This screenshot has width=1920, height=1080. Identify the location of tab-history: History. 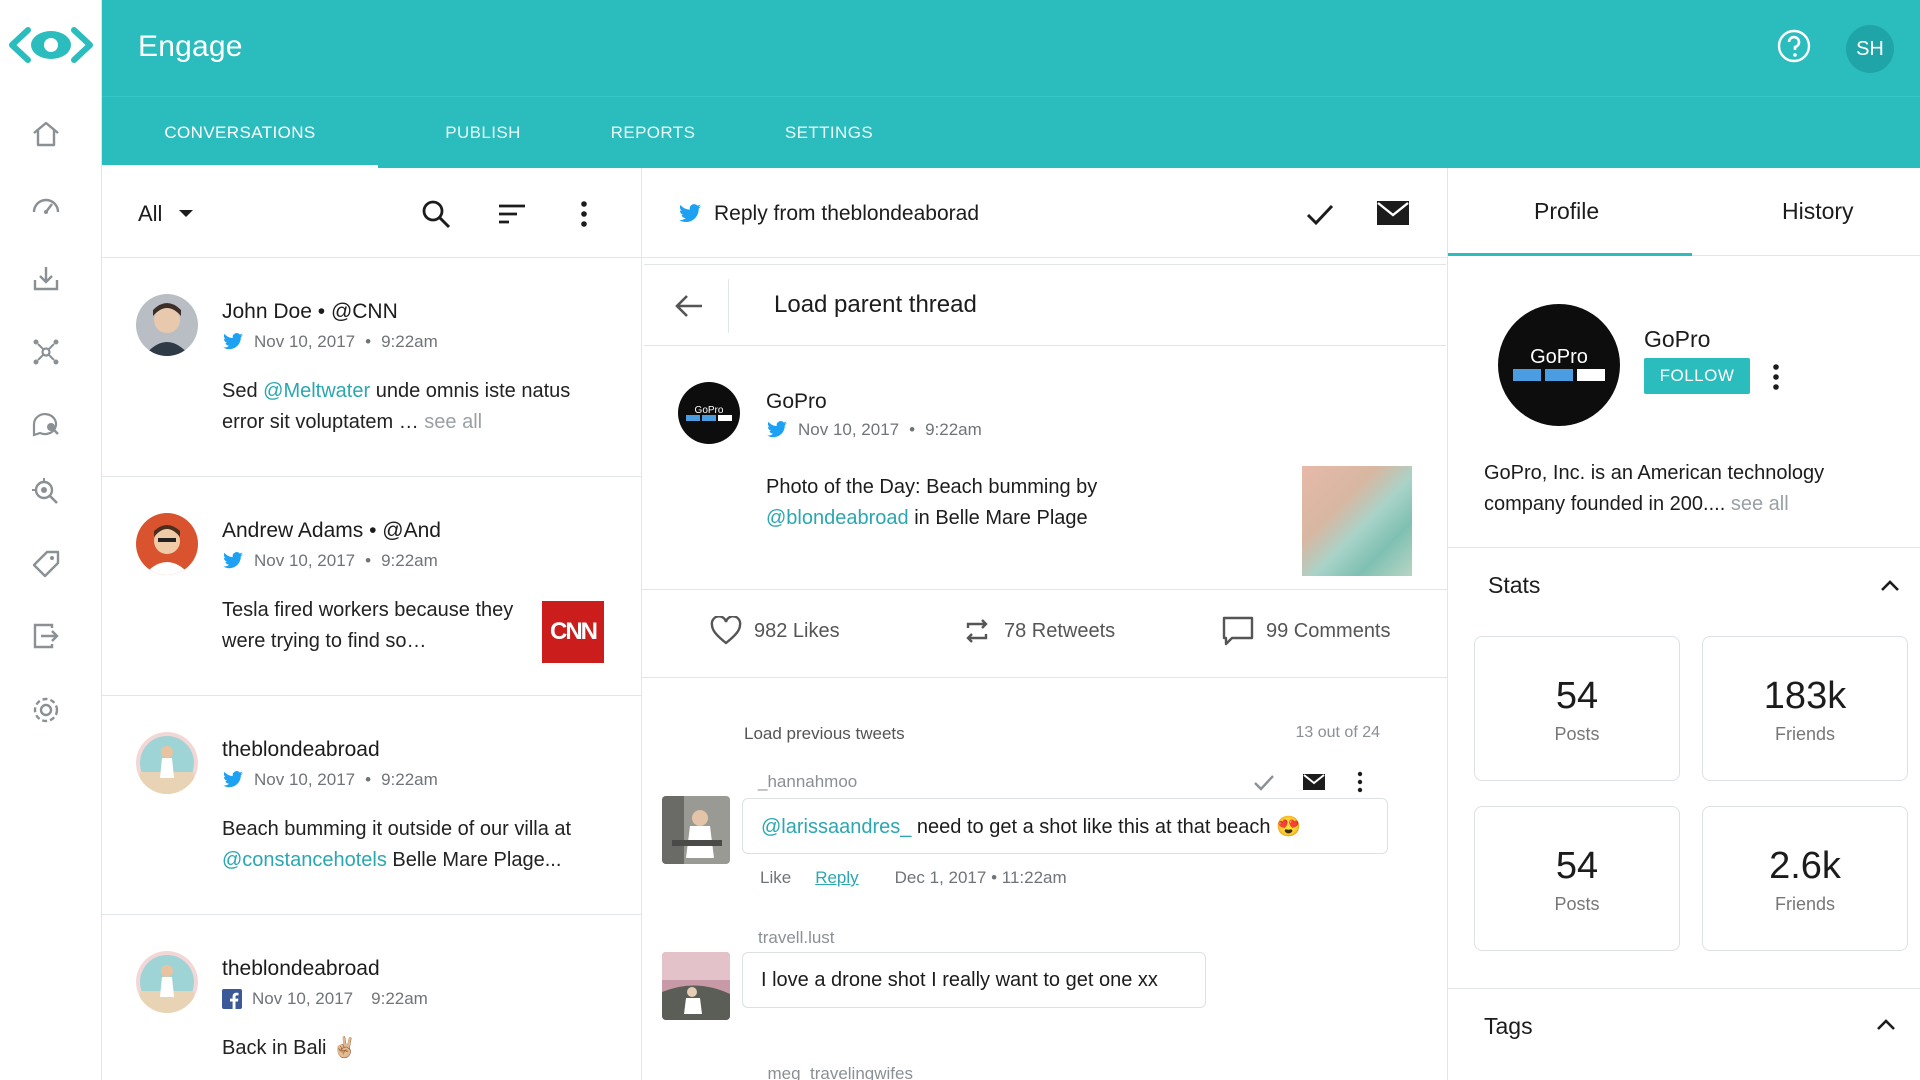
(1818, 211).